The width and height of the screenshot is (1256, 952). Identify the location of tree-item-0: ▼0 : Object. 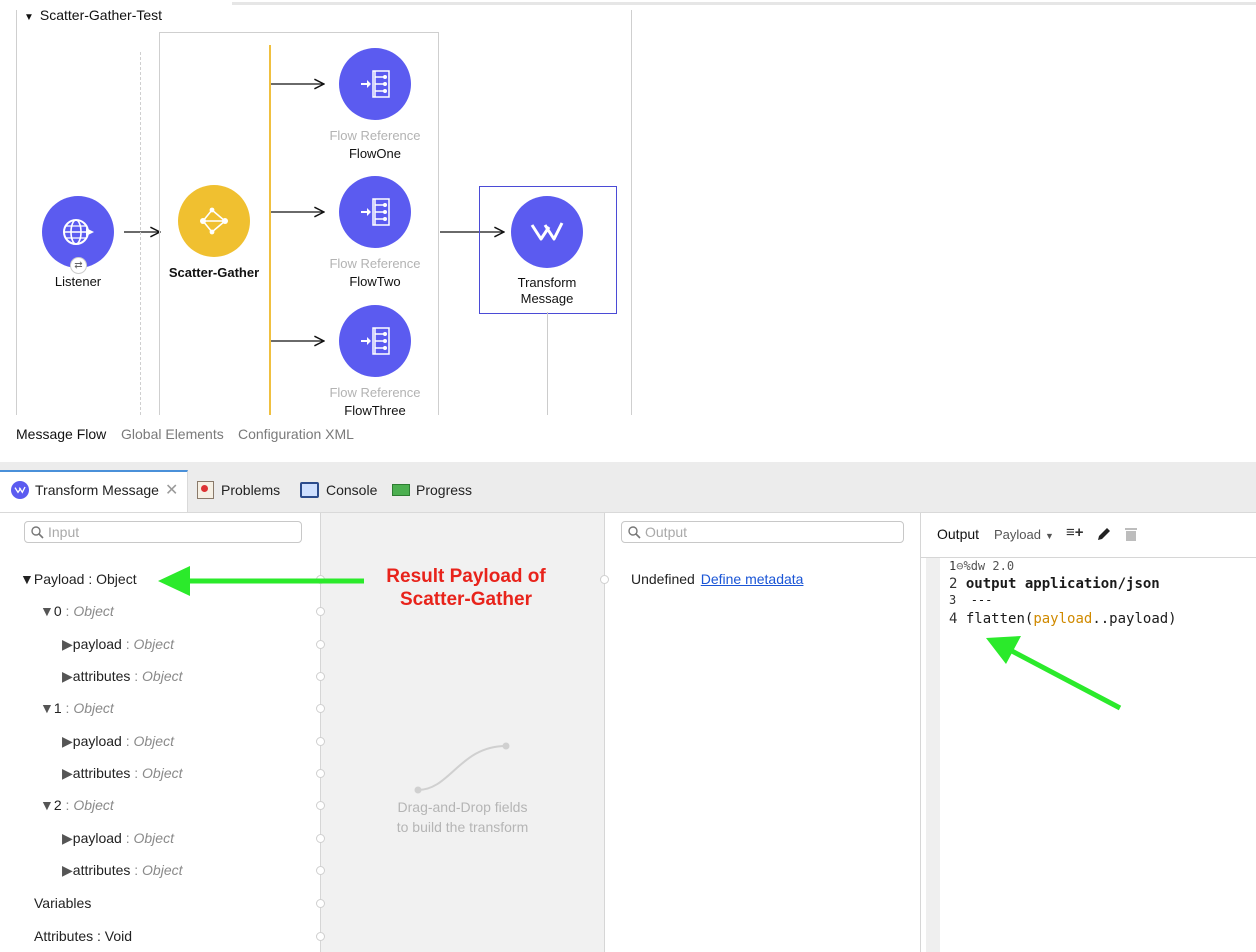
(77, 611).